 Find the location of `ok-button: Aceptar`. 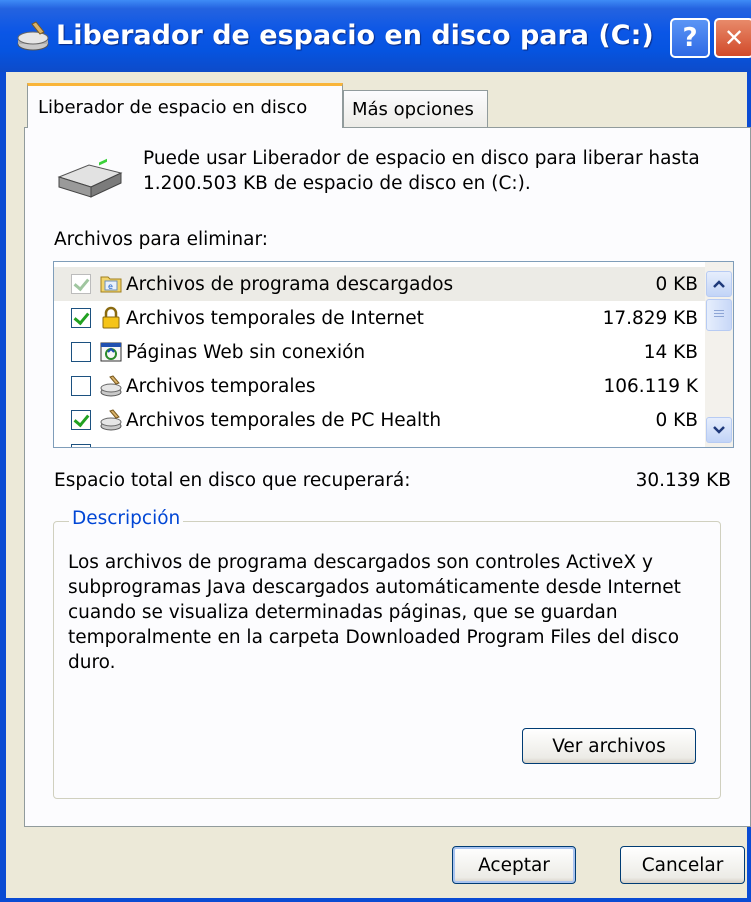

ok-button: Aceptar is located at coordinates (514, 865).